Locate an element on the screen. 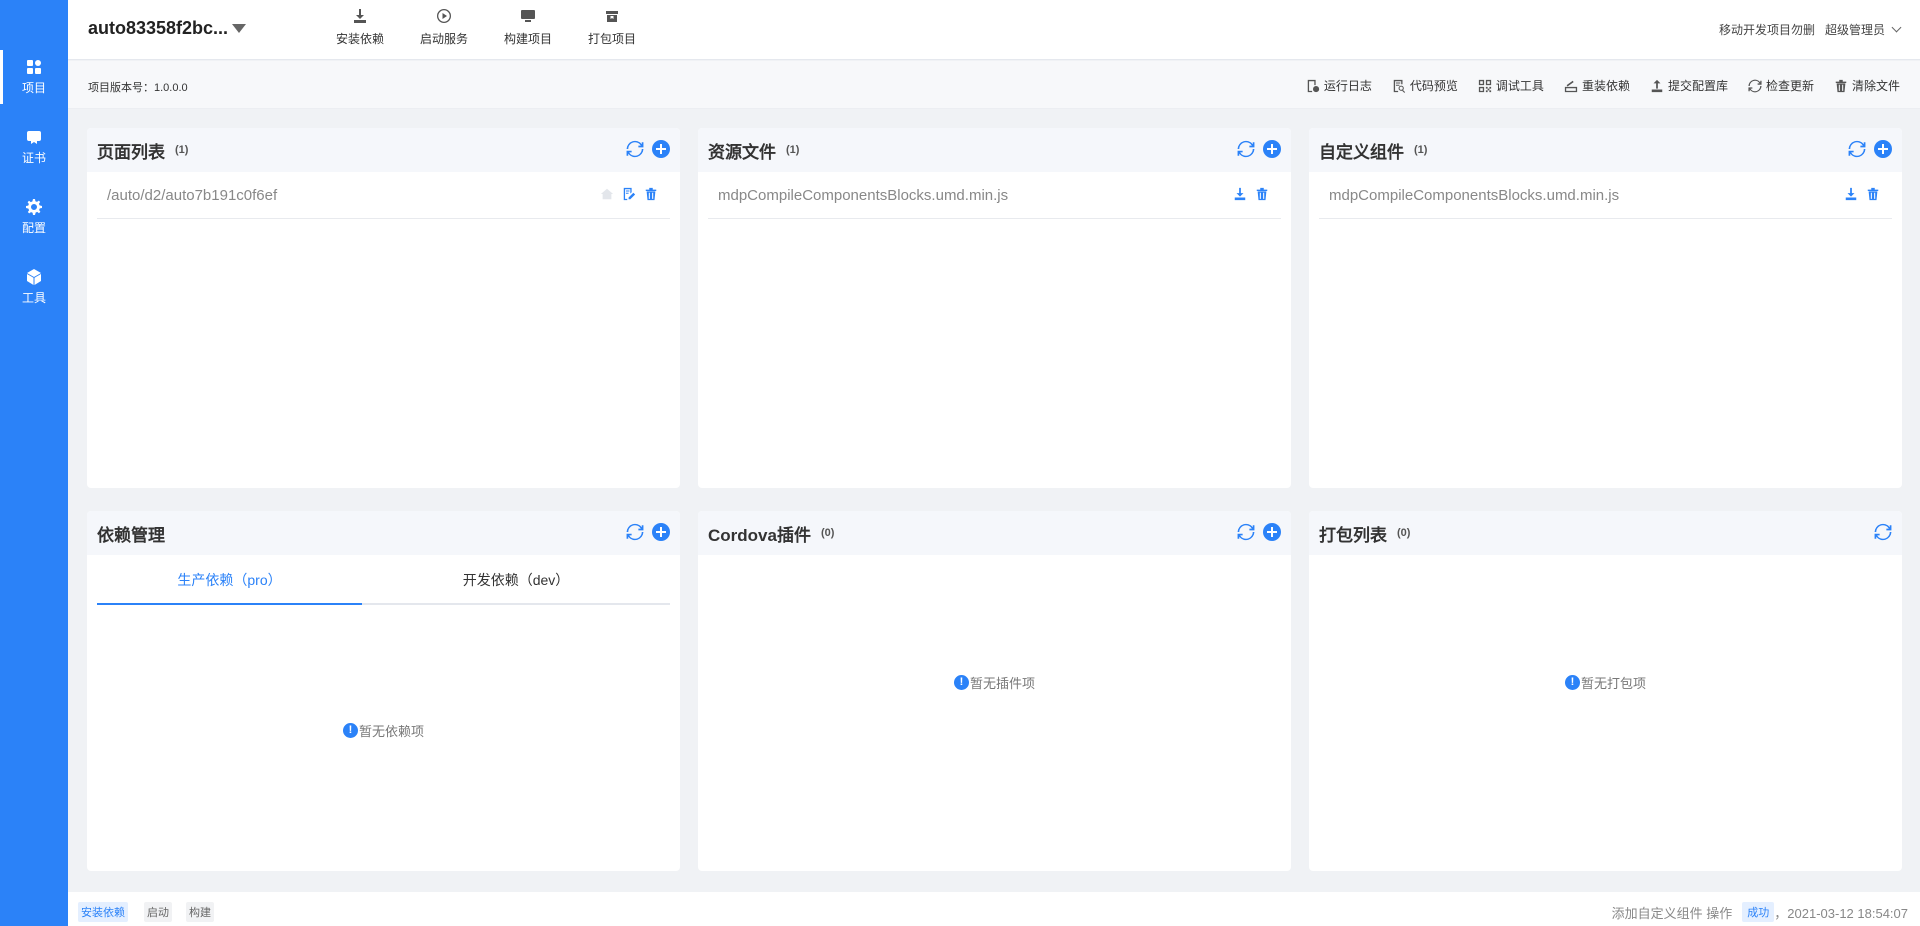  reinstall-deps-button: 重装依赖 is located at coordinates (1597, 85).